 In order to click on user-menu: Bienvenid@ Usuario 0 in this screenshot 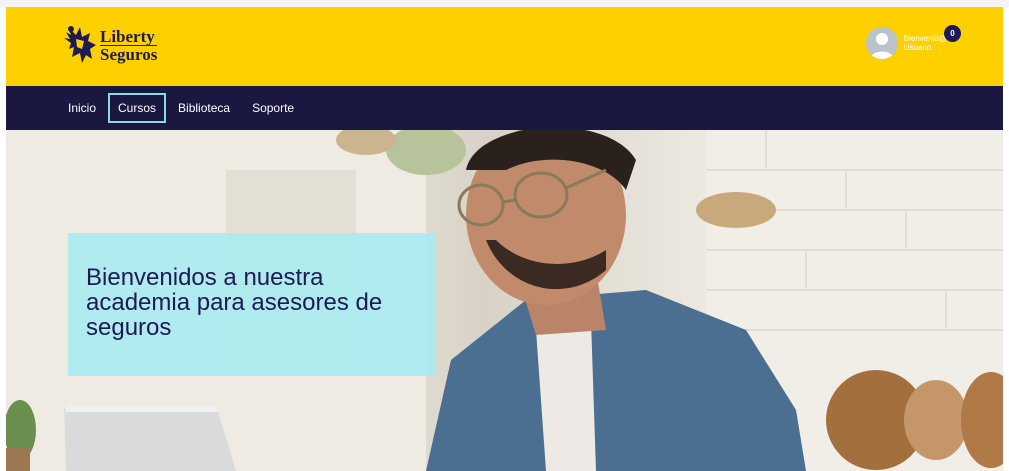, I will do `click(913, 42)`.